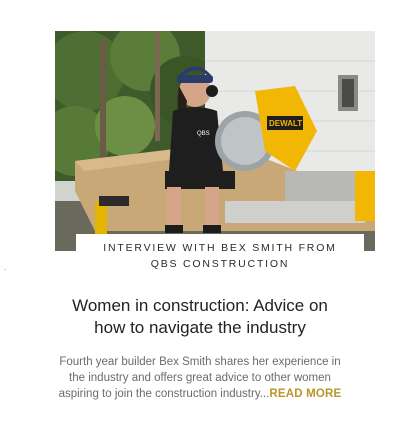  What do you see at coordinates (5, 270) in the screenshot?
I see `edge-mark: •` at bounding box center [5, 270].